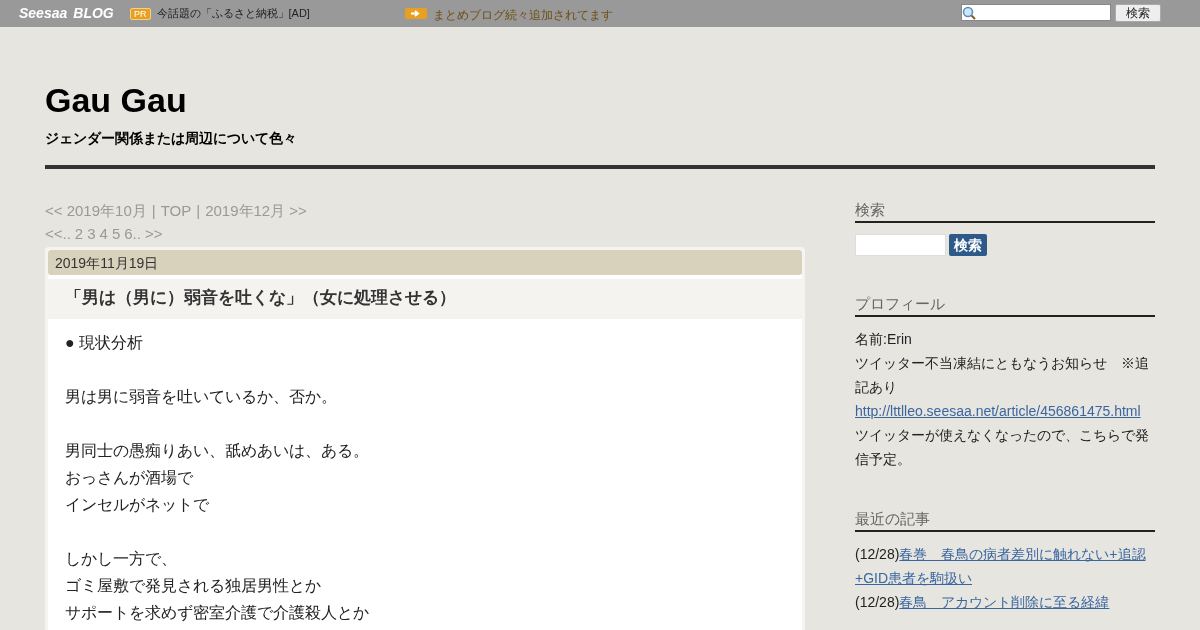  What do you see at coordinates (425, 262) in the screenshot?
I see `post-date: 2019年11月19日` at bounding box center [425, 262].